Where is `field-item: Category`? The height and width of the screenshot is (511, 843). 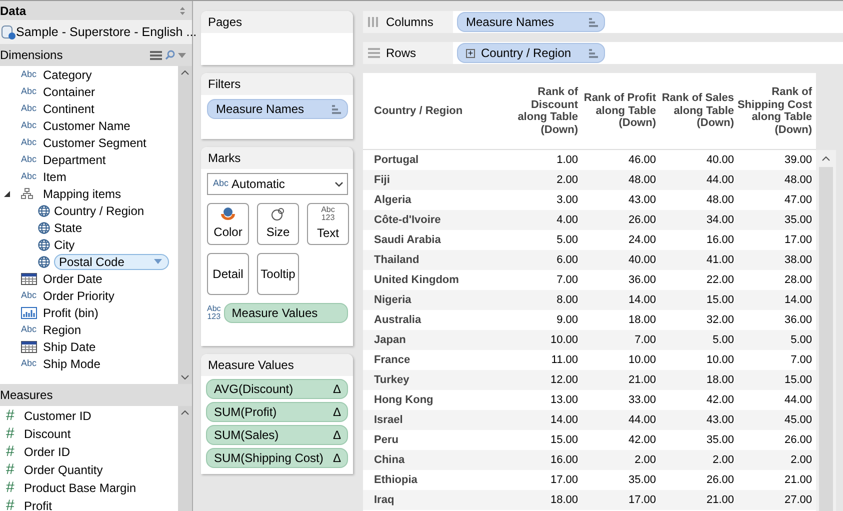 field-item: Category is located at coordinates (67, 75).